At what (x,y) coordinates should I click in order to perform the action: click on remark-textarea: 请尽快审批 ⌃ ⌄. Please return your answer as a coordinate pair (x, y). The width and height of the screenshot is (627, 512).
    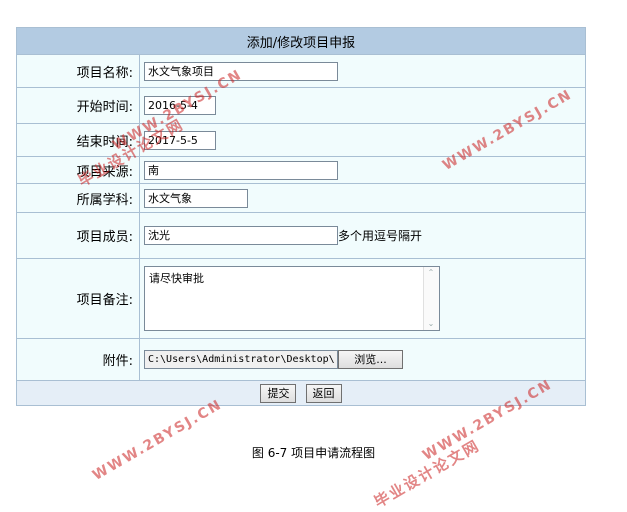
    Looking at the image, I should click on (292, 298).